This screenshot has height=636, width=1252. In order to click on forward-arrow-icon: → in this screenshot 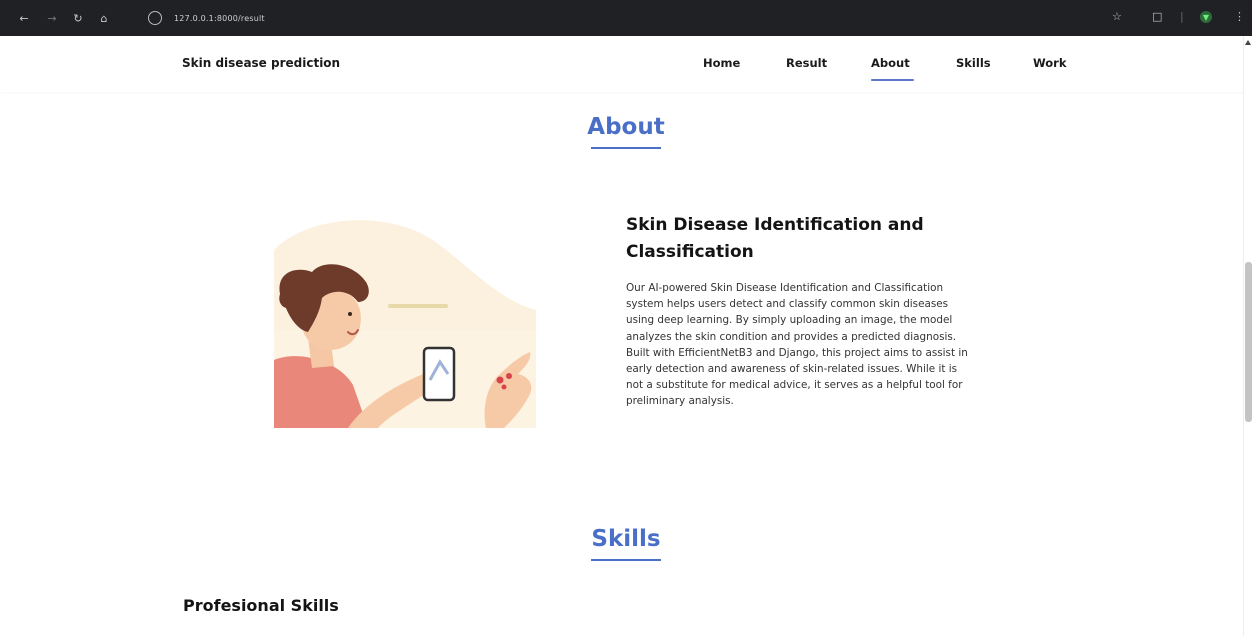, I will do `click(52, 18)`.